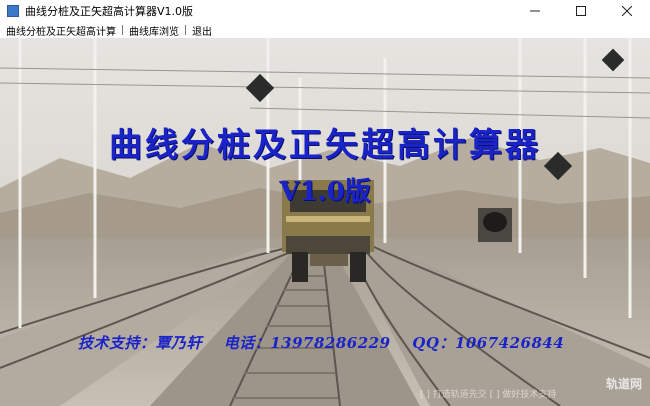  What do you see at coordinates (623, 384) in the screenshot?
I see `watermark-logo: 轨道网` at bounding box center [623, 384].